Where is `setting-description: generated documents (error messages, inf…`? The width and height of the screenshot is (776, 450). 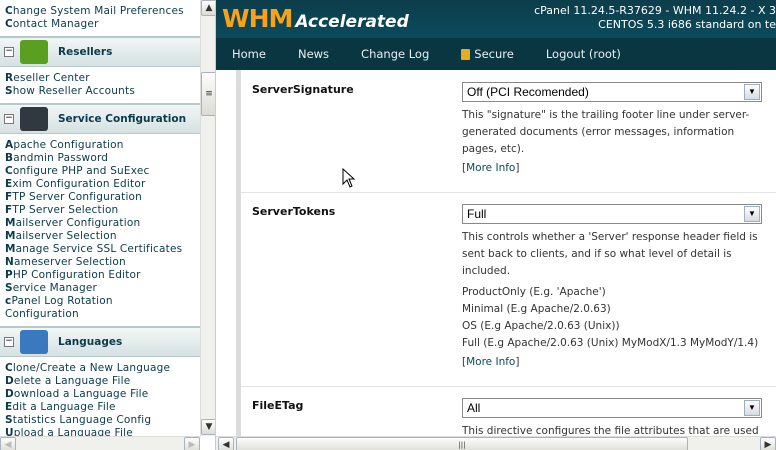 setting-description: generated documents (error messages, inf… is located at coordinates (598, 132).